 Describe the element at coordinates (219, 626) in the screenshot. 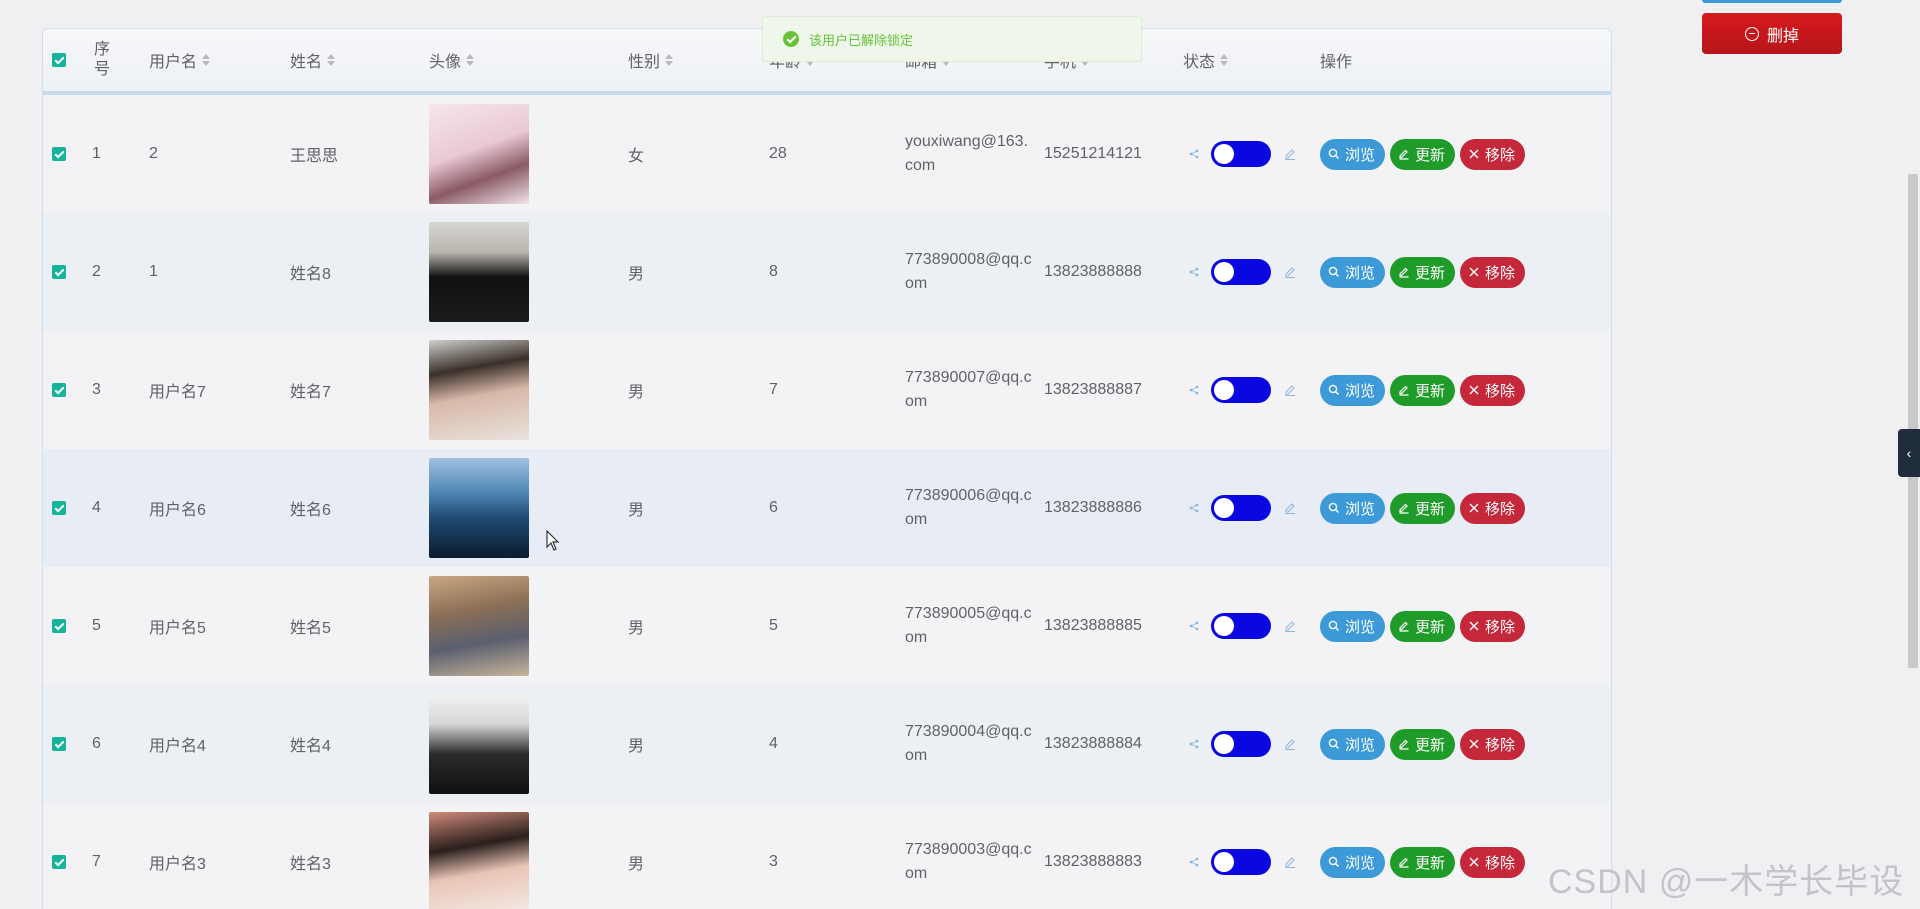

I see `cell-username: 用户名5` at that location.